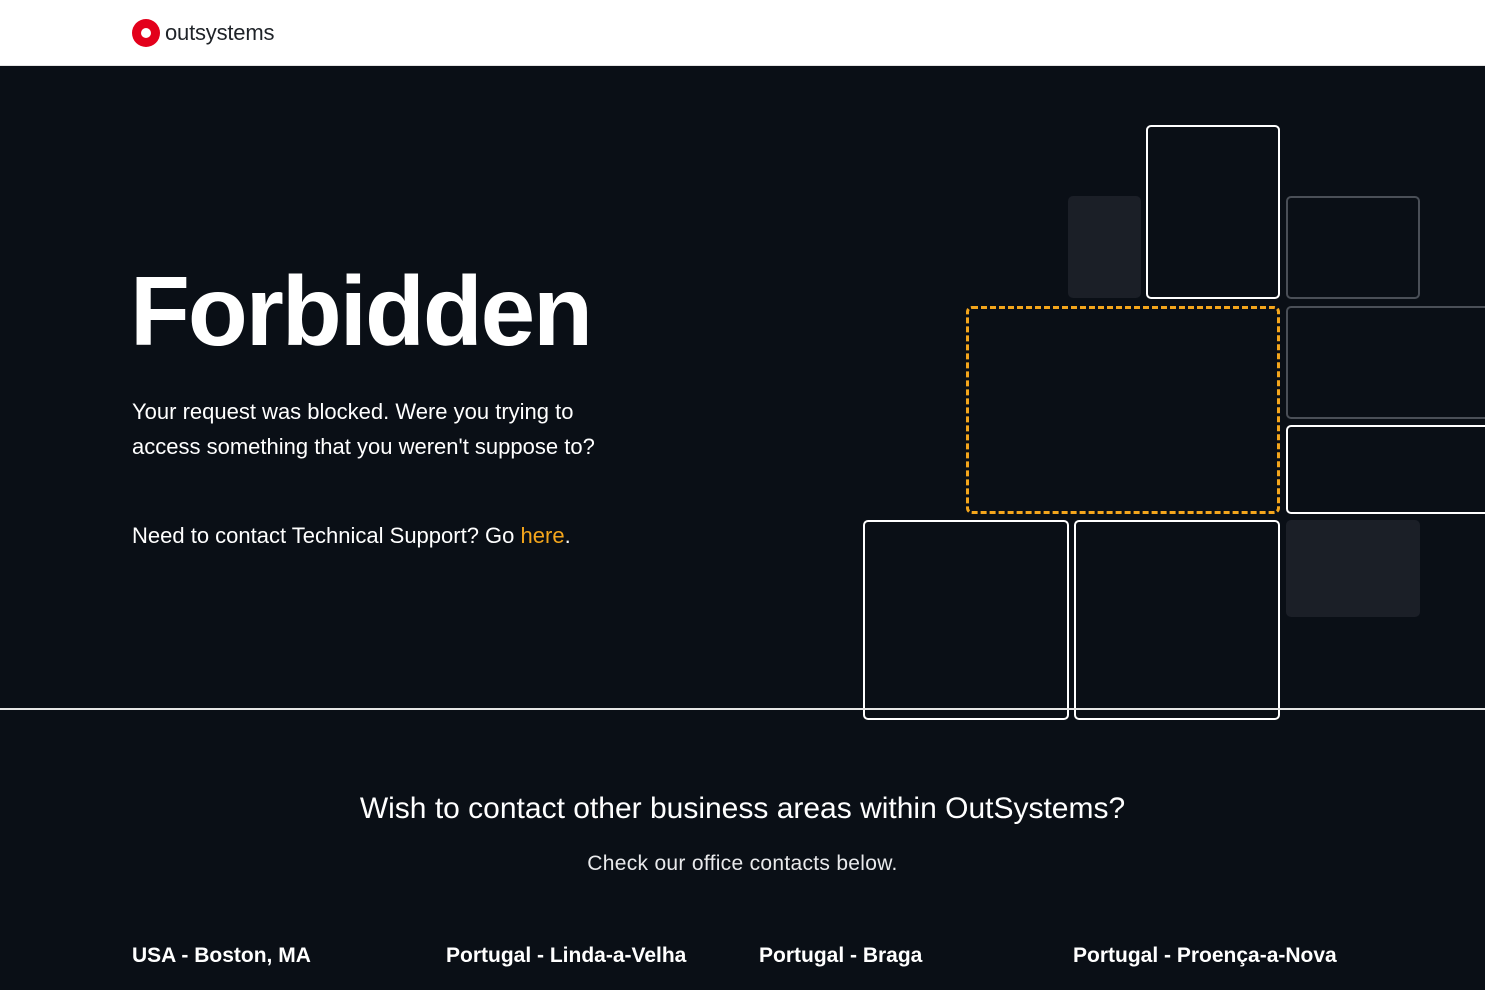 The width and height of the screenshot is (1485, 990). What do you see at coordinates (567, 535) in the screenshot?
I see `support-text-suffix: .` at bounding box center [567, 535].